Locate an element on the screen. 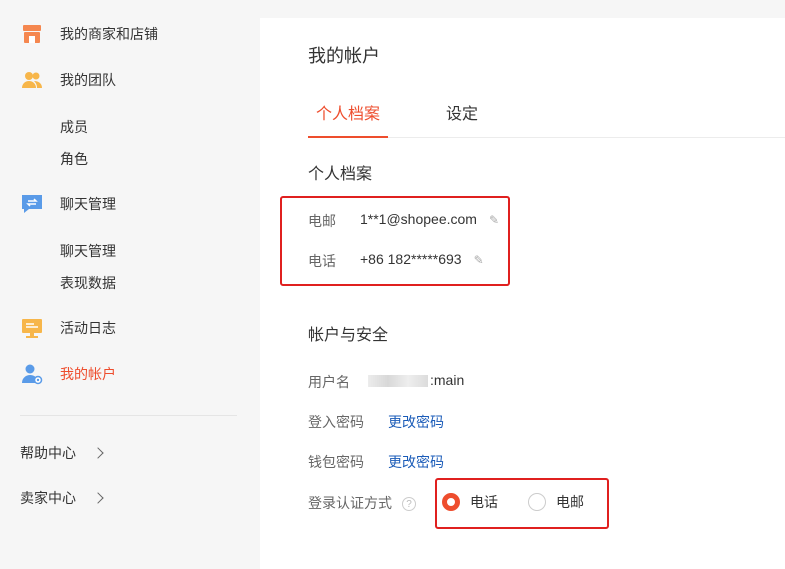 This screenshot has height=569, width=785. sidebar-item-team: 我的团队 is located at coordinates (68, 80).